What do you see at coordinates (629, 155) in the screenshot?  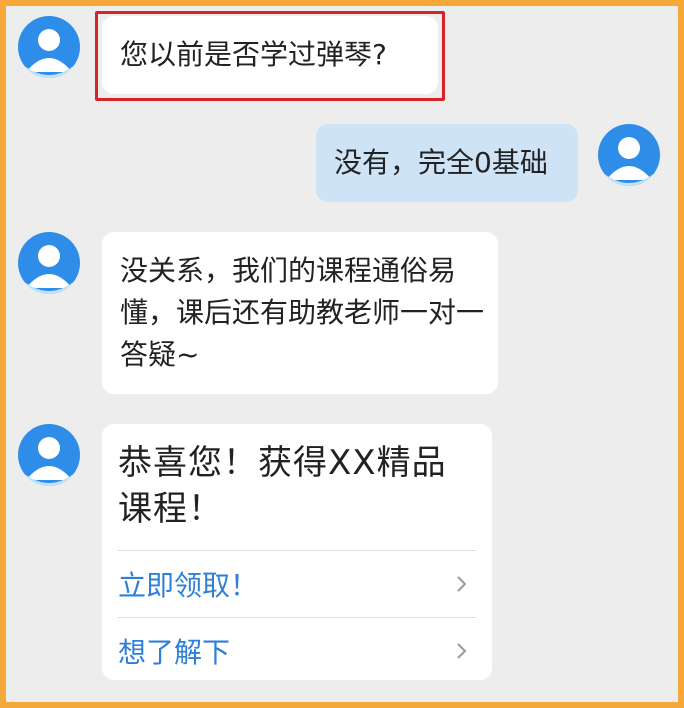 I see `user-avatar-icon` at bounding box center [629, 155].